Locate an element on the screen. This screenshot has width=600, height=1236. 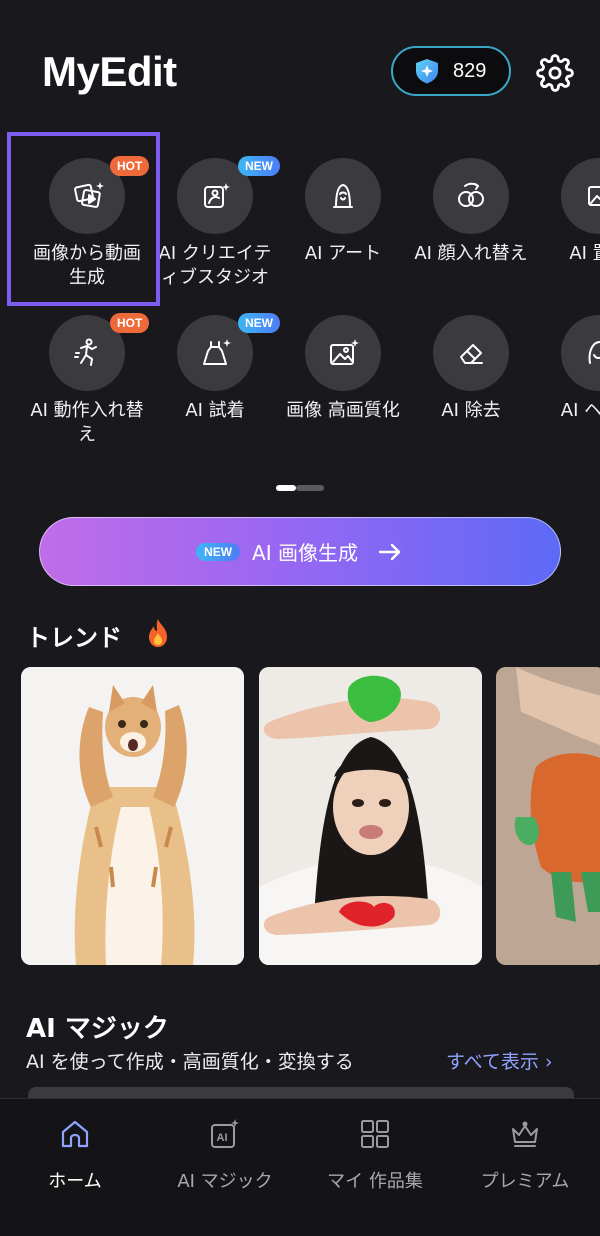
tab-label: ホーム is located at coordinates (75, 1181).